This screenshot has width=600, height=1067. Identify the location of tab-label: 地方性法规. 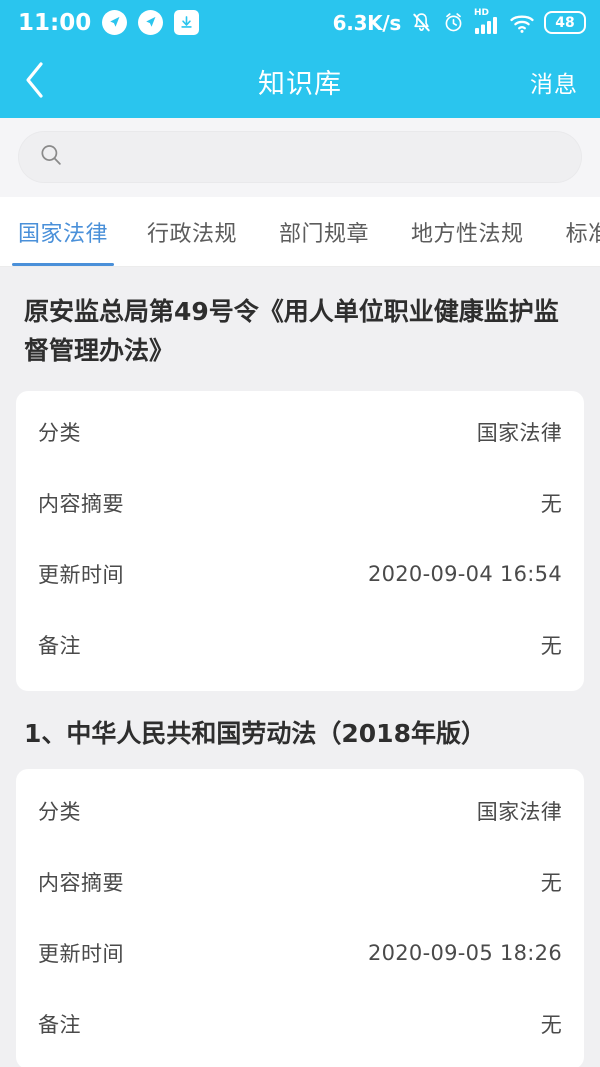
(467, 234).